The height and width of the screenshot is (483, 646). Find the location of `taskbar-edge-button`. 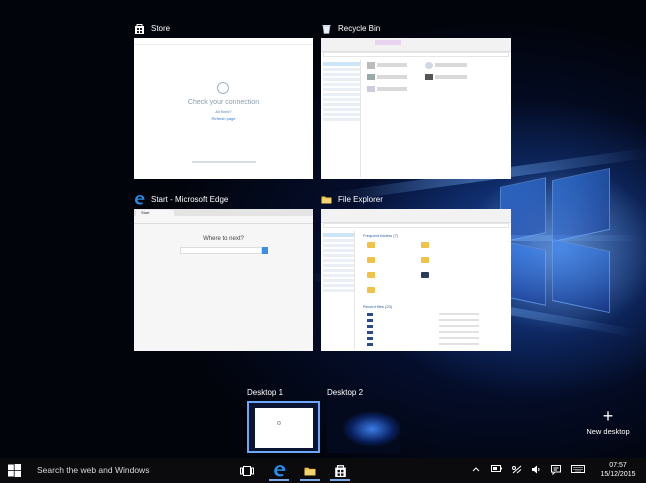

taskbar-edge-button is located at coordinates (279, 470).